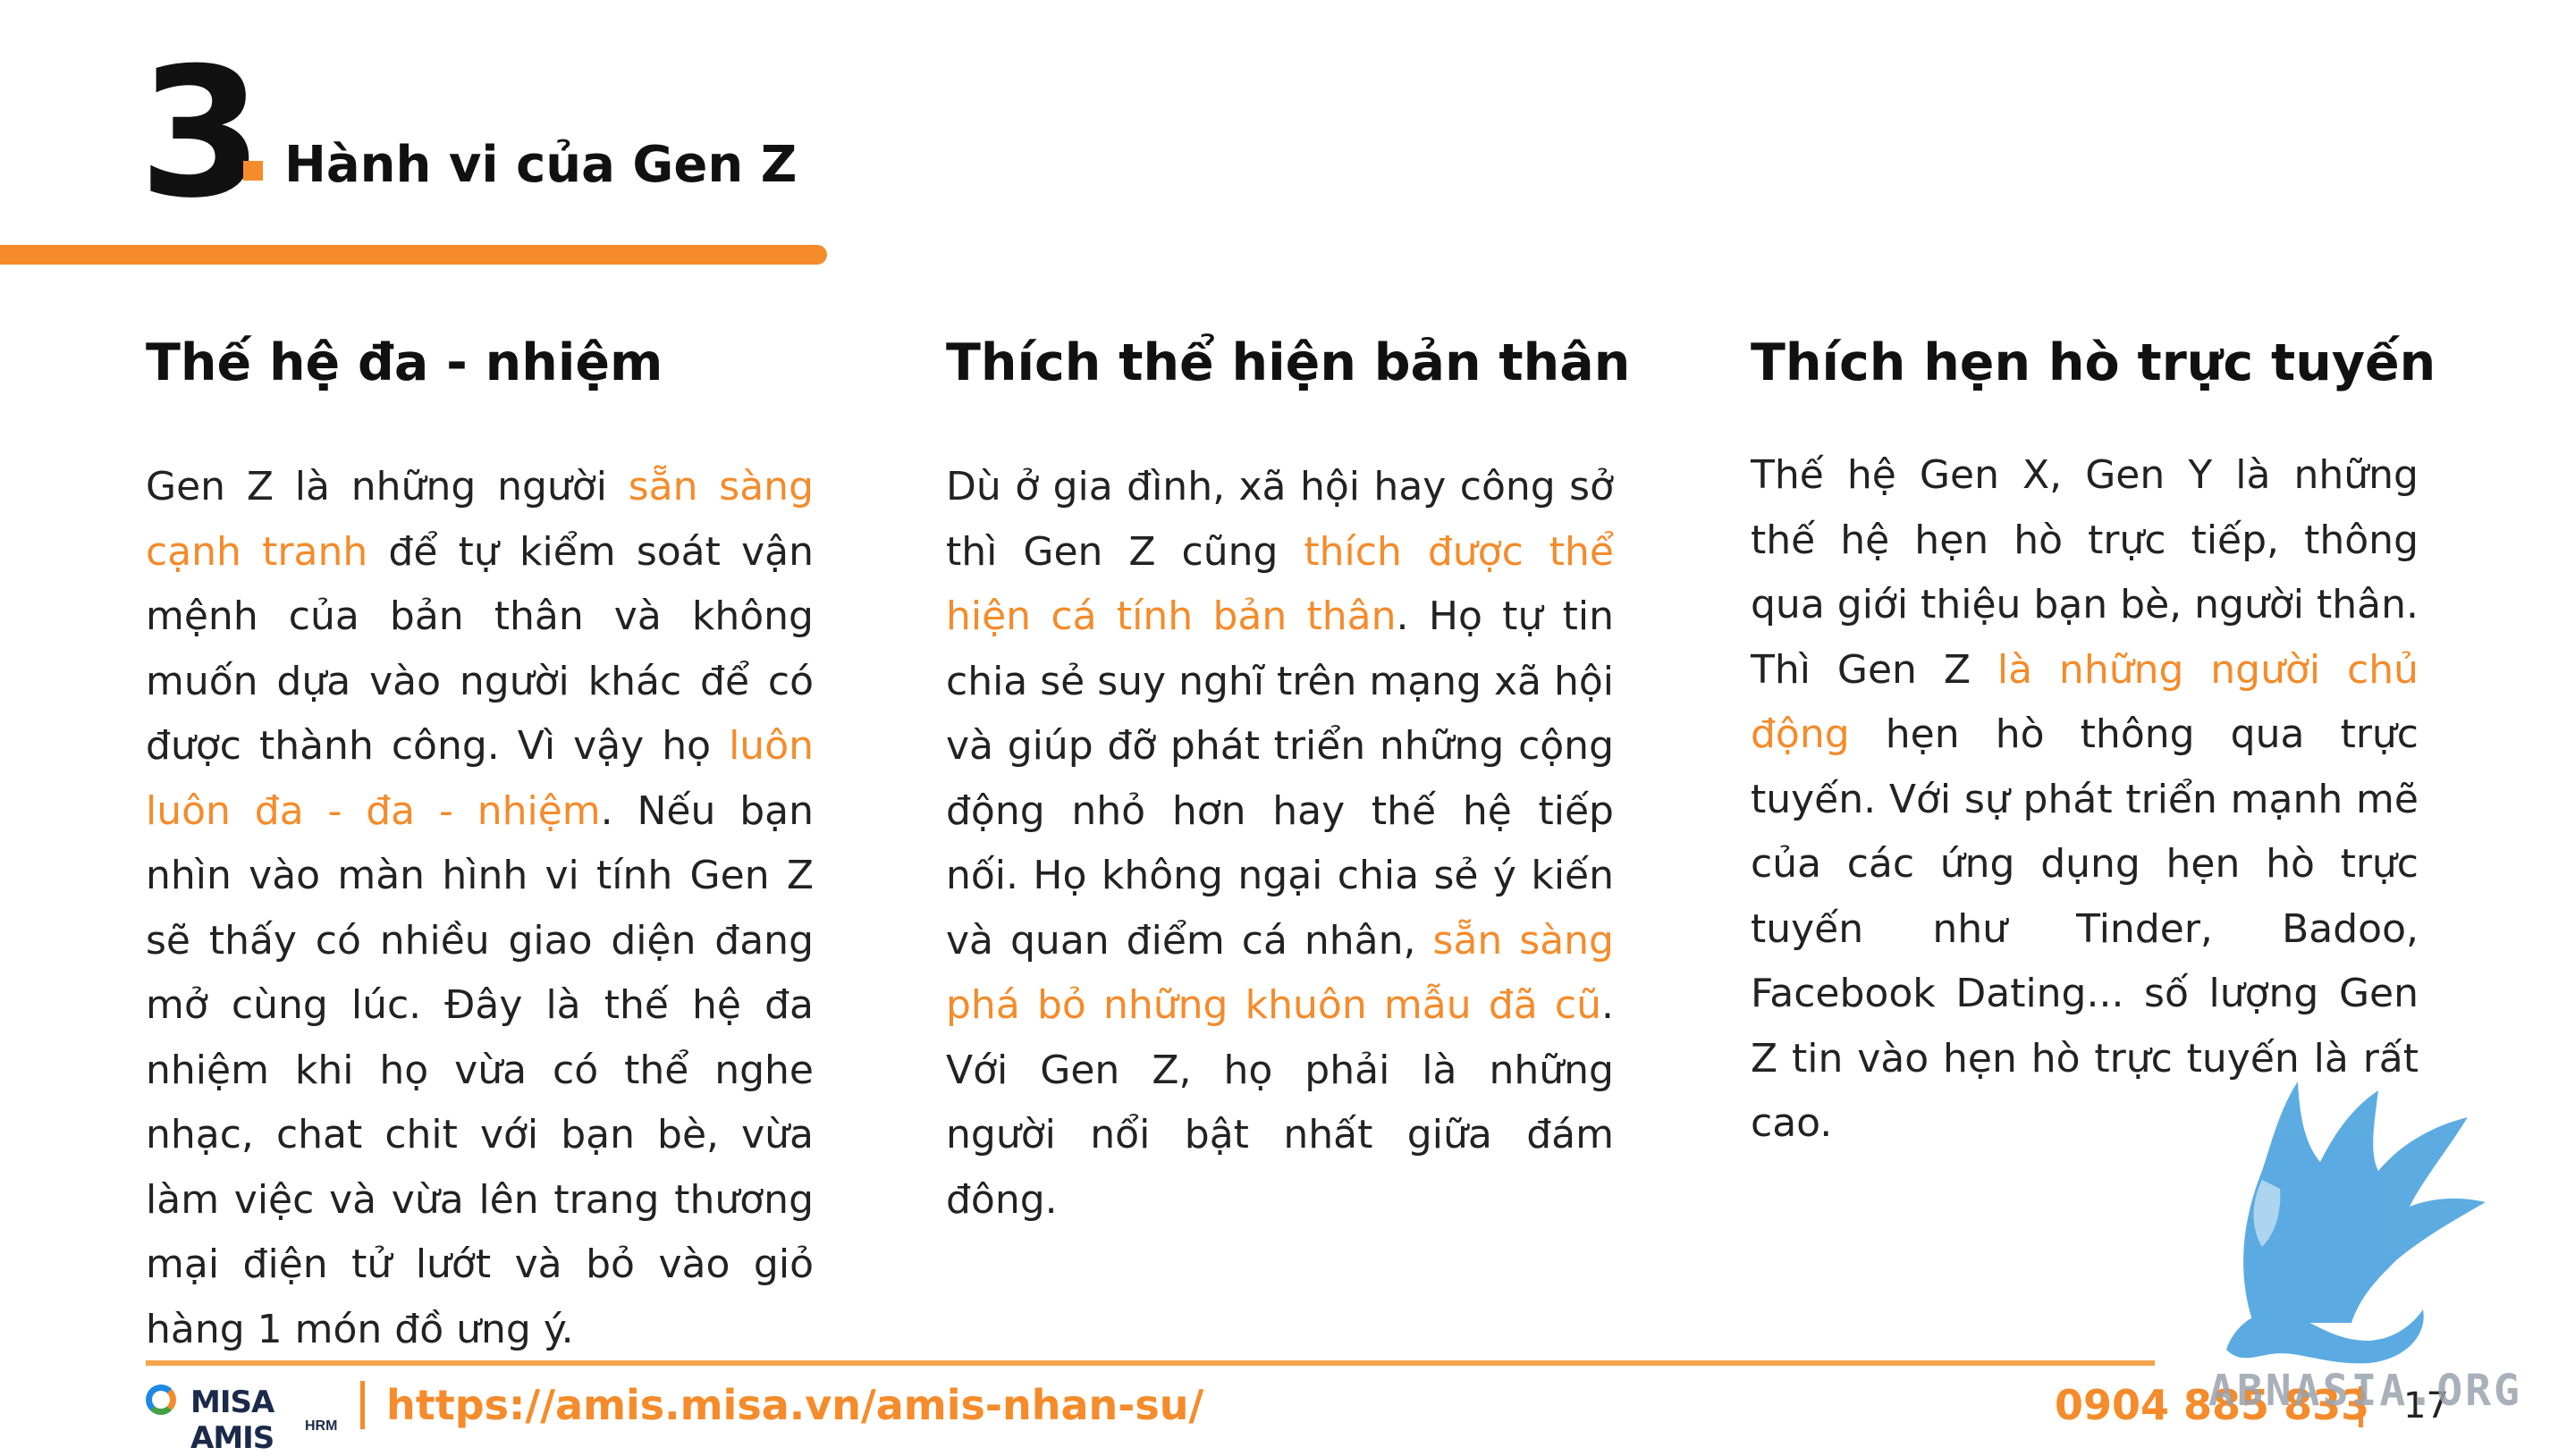 The width and height of the screenshot is (2575, 1456). What do you see at coordinates (1150, 1363) in the screenshot?
I see `footer-divider` at bounding box center [1150, 1363].